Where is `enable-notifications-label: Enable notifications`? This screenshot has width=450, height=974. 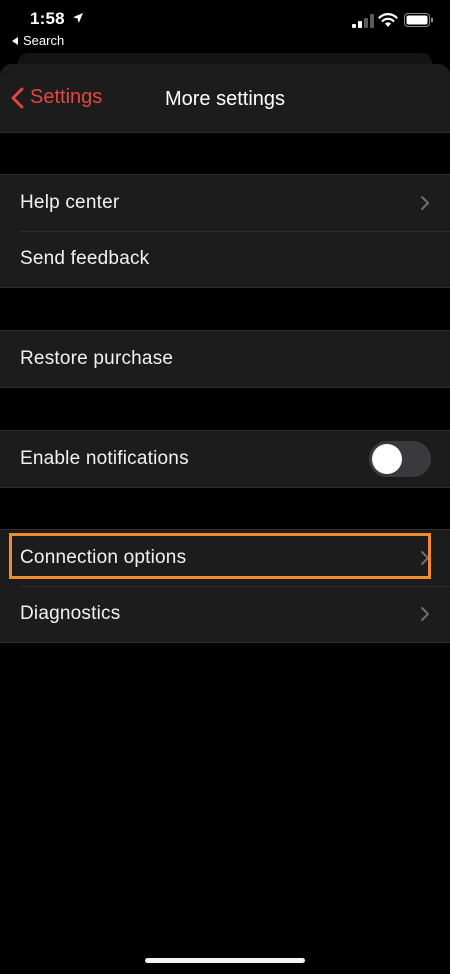
enable-notifications-label: Enable notifications is located at coordinates (104, 458).